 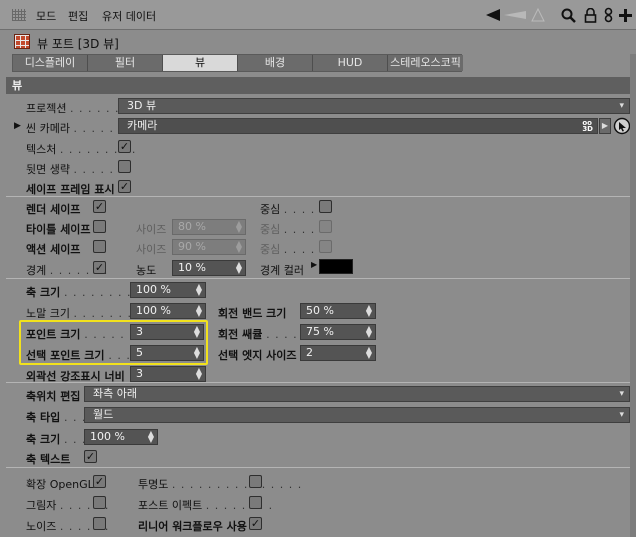 What do you see at coordinates (151, 229) in the screenshot?
I see `title-size-label: 사이즈` at bounding box center [151, 229].